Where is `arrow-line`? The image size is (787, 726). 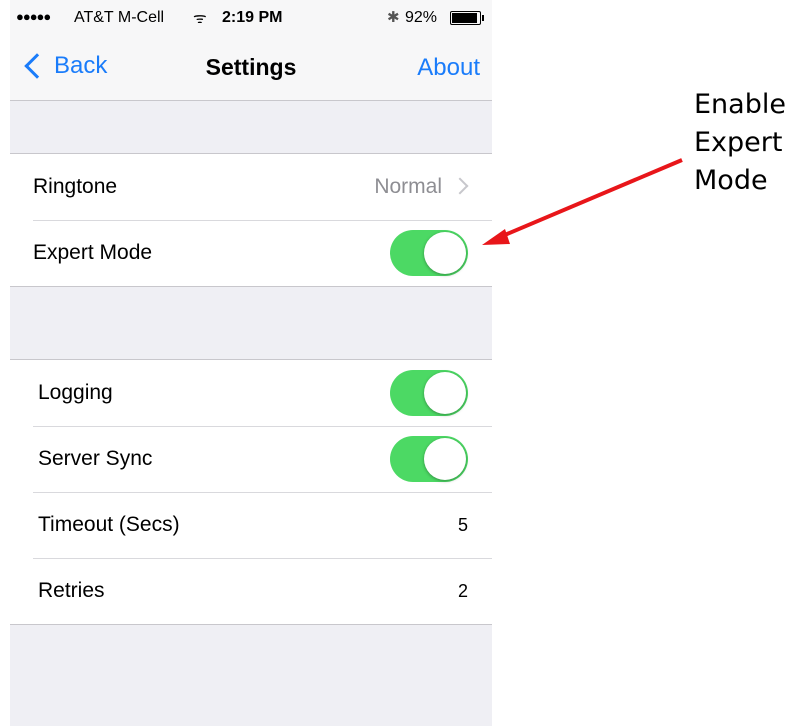
arrow-line is located at coordinates (591, 198).